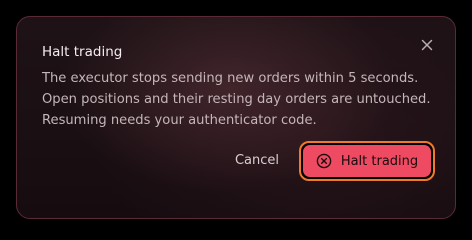 This screenshot has height=240, width=472. Describe the element at coordinates (379, 161) in the screenshot. I see `halt-button-label: Halt trading` at that location.